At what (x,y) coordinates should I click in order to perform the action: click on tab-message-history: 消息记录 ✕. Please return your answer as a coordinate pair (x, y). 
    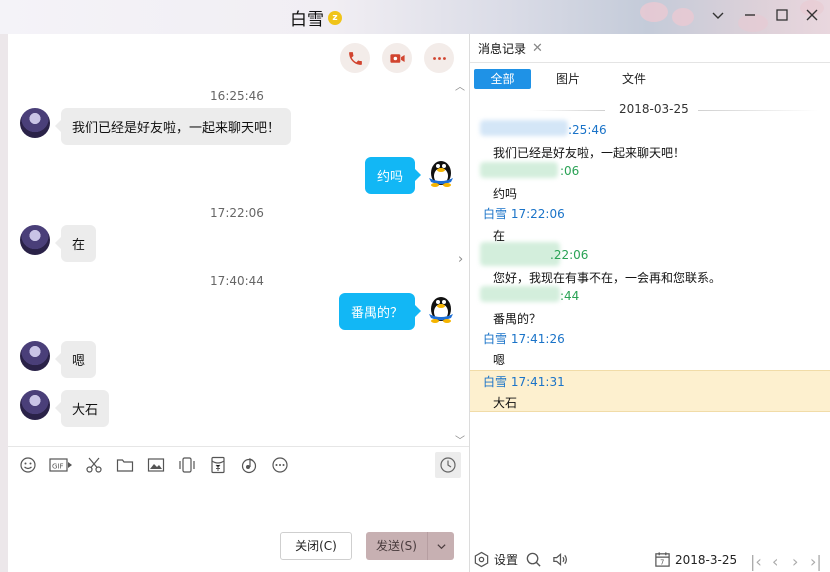
    Looking at the image, I should click on (510, 48).